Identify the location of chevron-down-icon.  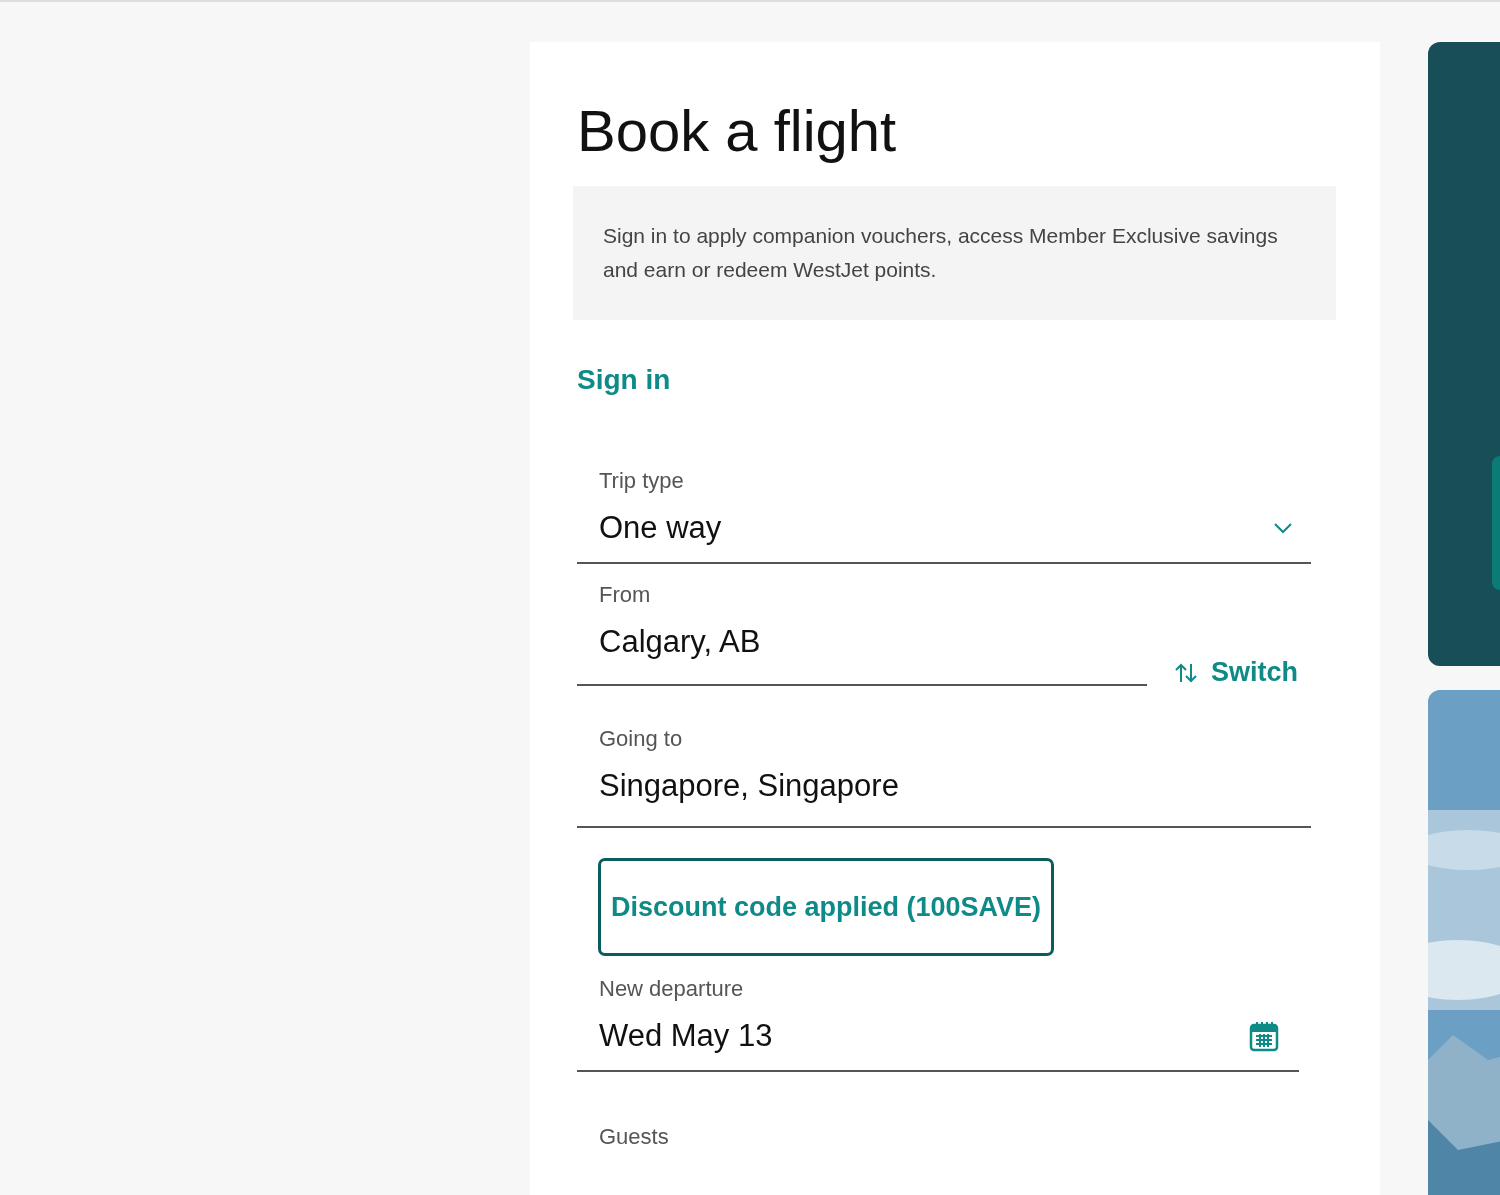
(1283, 528).